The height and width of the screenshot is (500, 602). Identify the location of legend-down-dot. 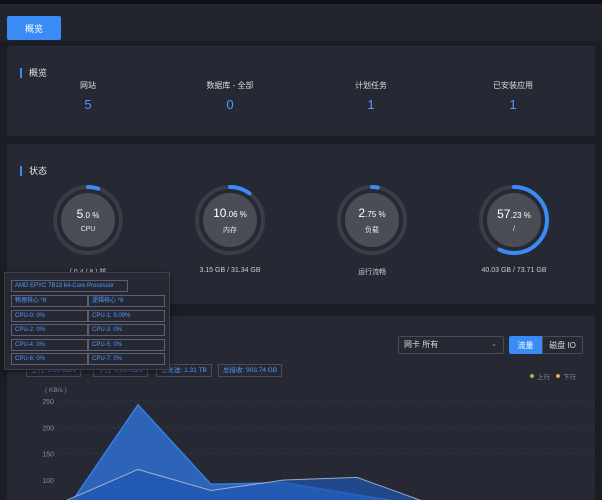
(558, 376).